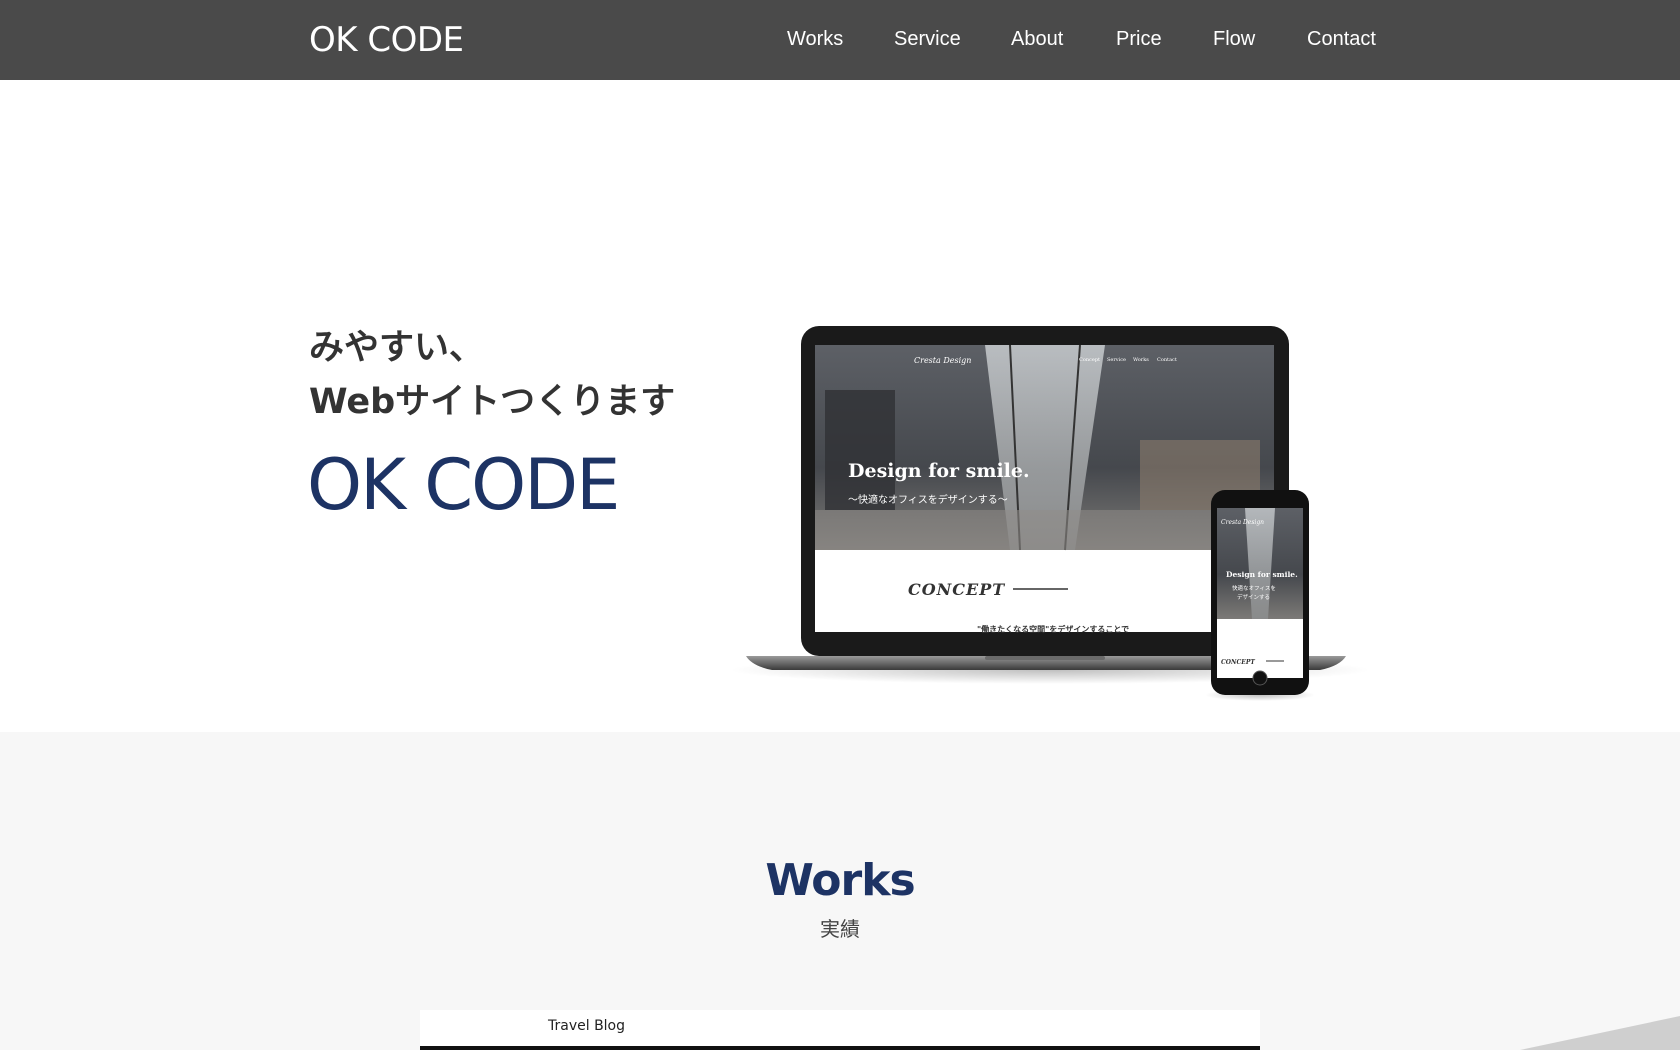  I want to click on mockup-concept-text: "働きたくなる空間"をデザインすることで, so click(1053, 629).